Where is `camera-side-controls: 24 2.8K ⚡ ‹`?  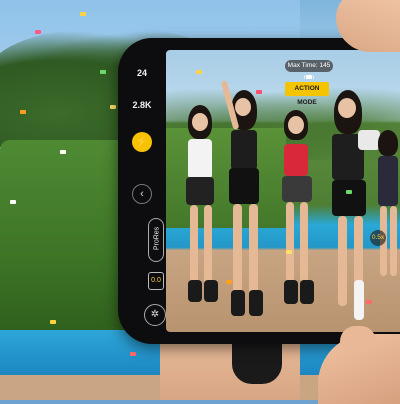
camera-side-controls: 24 2.8K ⚡ ‹ is located at coordinates (142, 192).